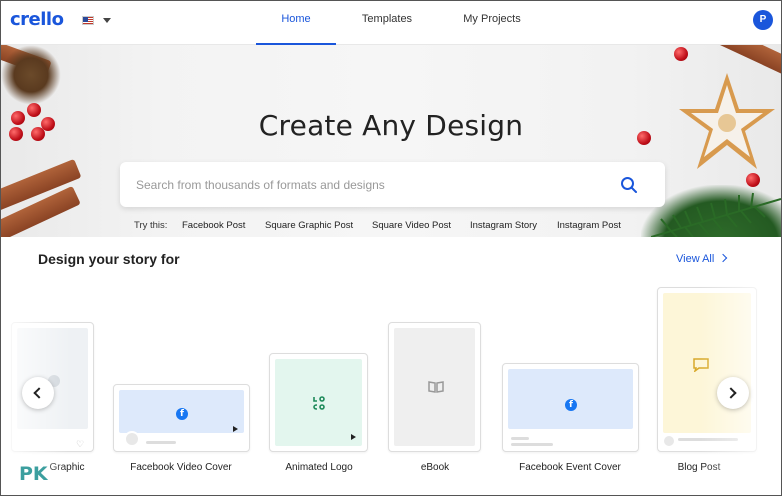  What do you see at coordinates (31, 75) in the screenshot?
I see `star-anise-decoration` at bounding box center [31, 75].